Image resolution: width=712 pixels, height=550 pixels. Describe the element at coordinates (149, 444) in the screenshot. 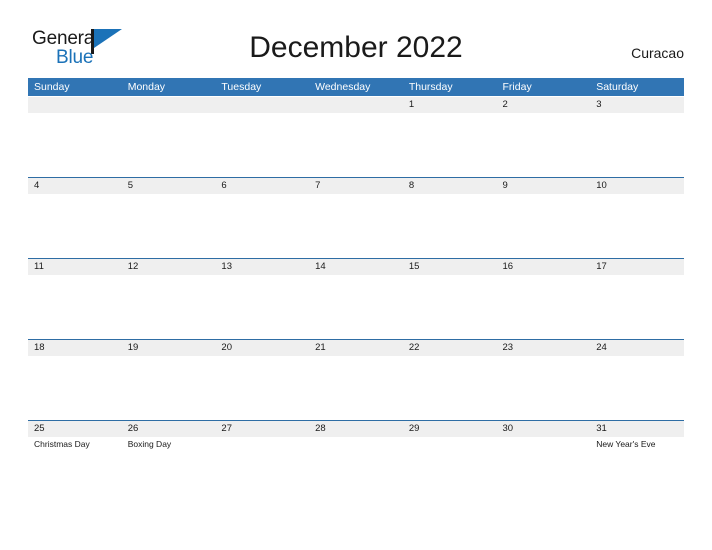

I see `day-event: Boxing Day` at that location.